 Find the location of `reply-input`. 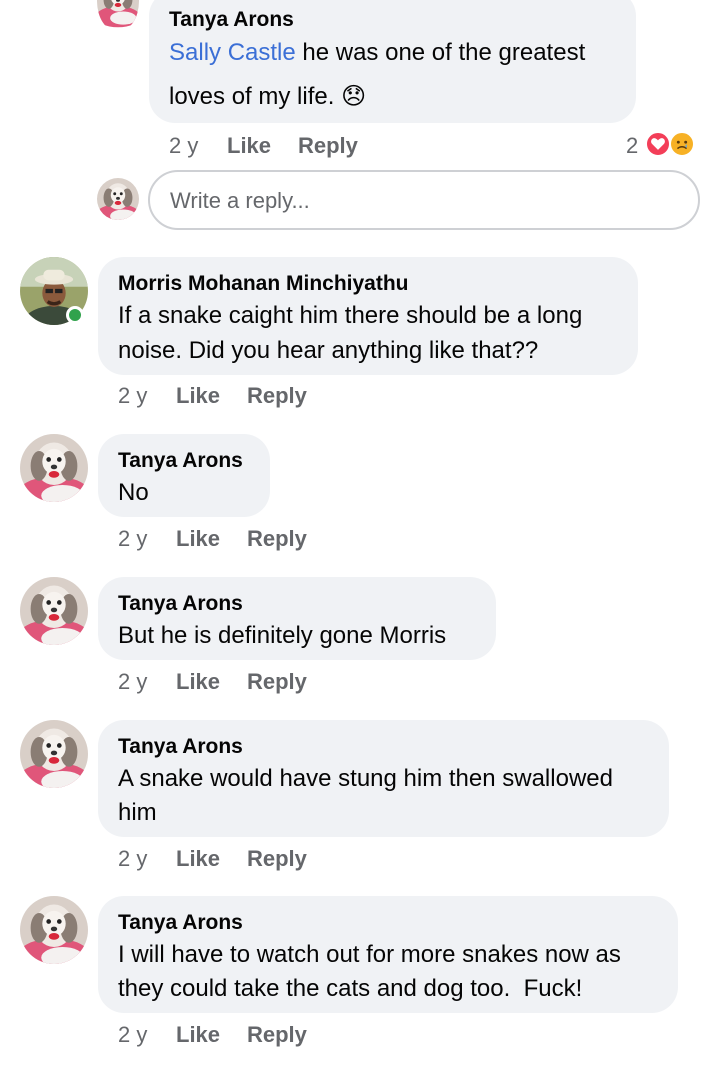

reply-input is located at coordinates (420, 201).